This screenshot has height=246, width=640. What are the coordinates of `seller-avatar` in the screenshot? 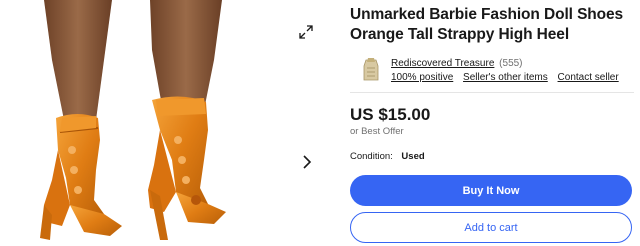 It's located at (371, 70).